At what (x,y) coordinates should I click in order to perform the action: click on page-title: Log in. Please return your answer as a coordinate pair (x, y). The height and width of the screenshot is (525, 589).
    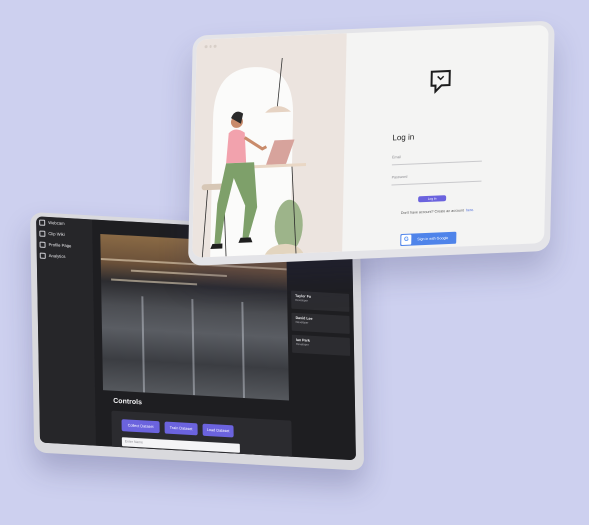
    Looking at the image, I should click on (403, 137).